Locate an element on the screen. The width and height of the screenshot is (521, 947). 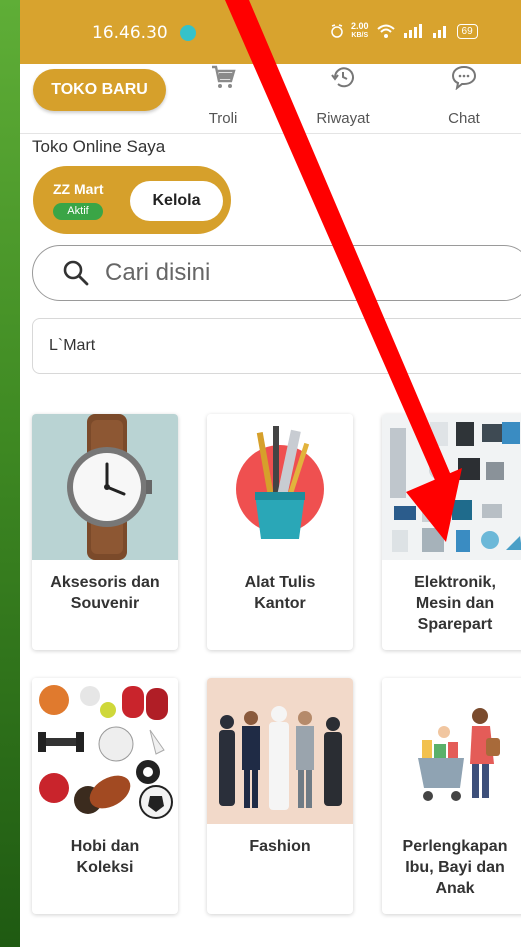
category-card-mother-baby: Perlengkapan Ibu, Bayi dan Anak is located at coordinates (451, 796).